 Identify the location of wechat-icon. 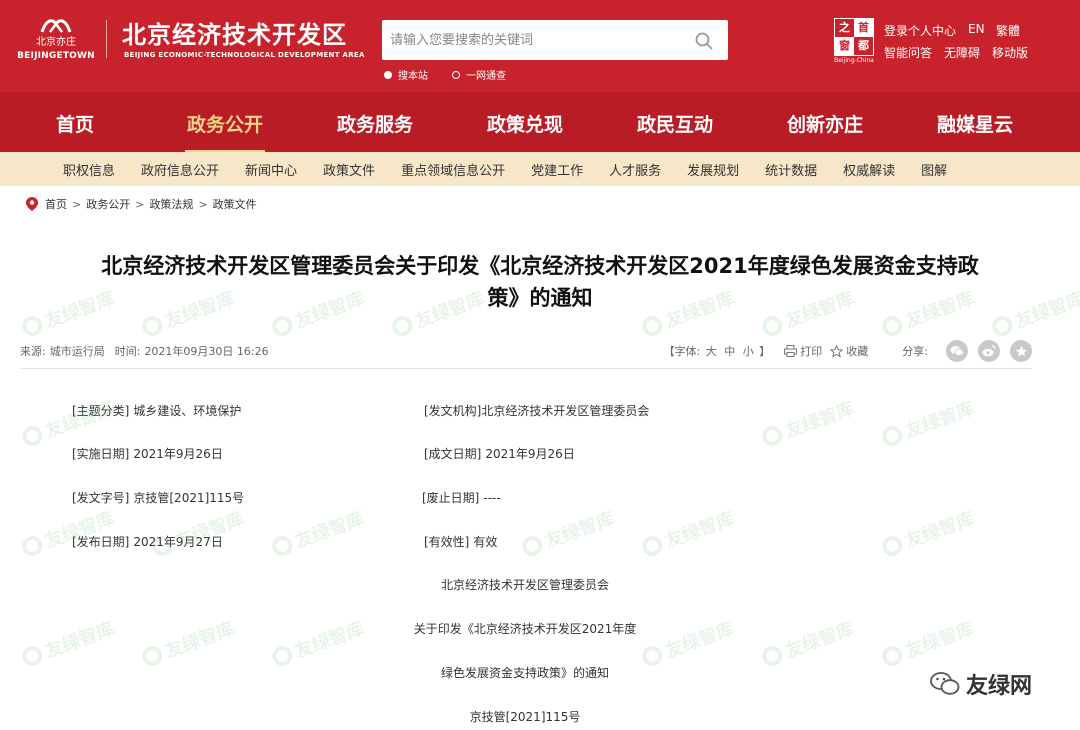
(957, 351).